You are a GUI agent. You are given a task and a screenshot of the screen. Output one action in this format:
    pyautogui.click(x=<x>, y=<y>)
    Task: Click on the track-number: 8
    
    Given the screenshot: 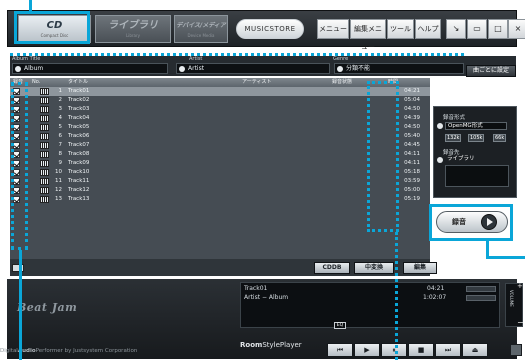 What is the action you would take?
    pyautogui.click(x=60, y=154)
    